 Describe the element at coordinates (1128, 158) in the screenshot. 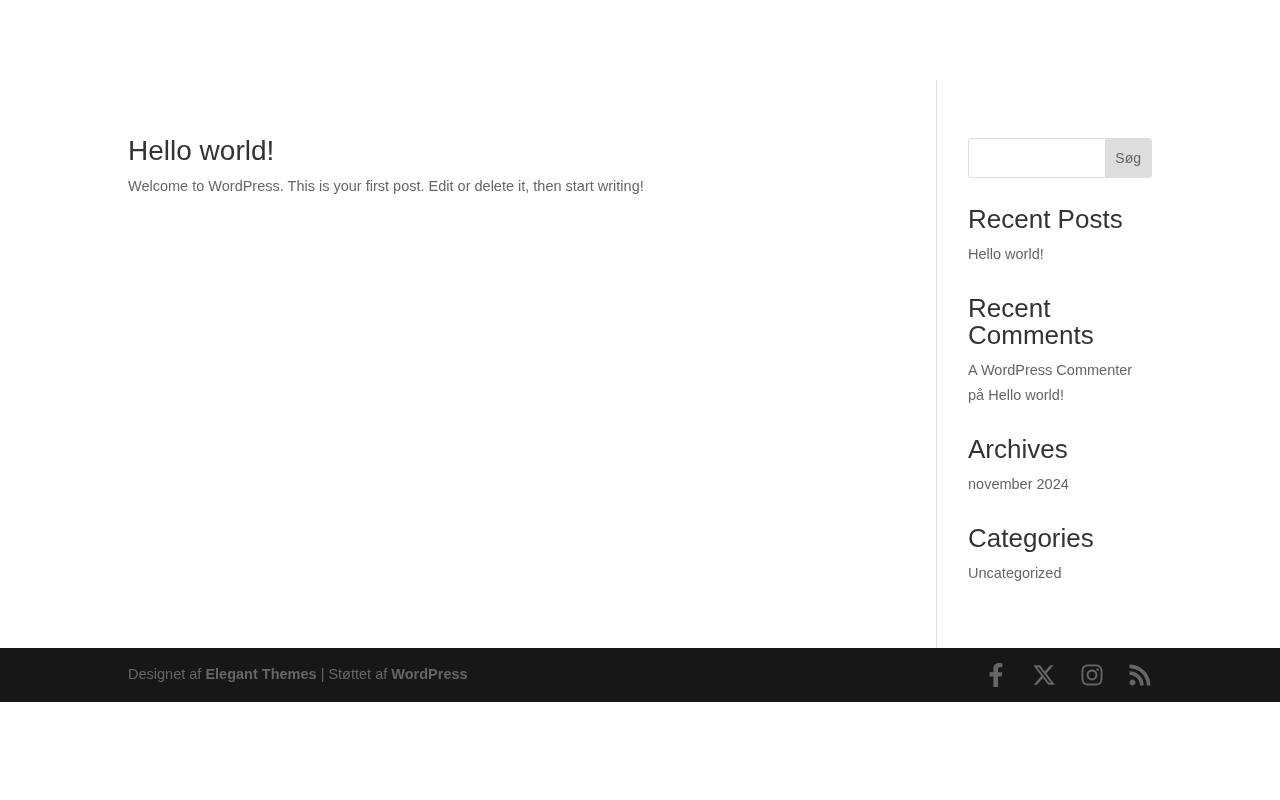

I see `search-button: Søg` at that location.